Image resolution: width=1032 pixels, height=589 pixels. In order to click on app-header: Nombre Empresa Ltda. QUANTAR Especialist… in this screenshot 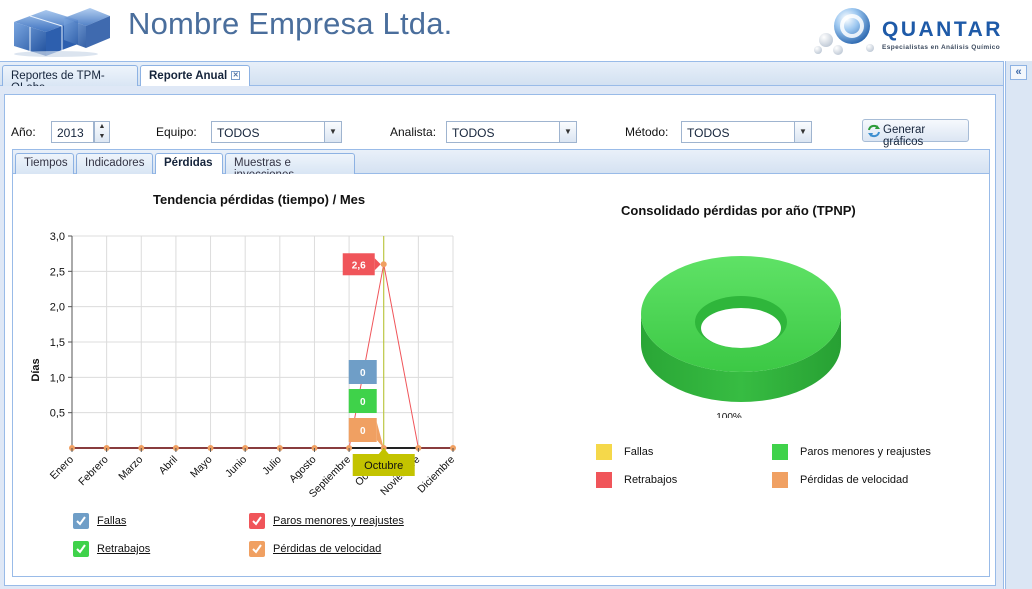, I will do `click(516, 30)`.